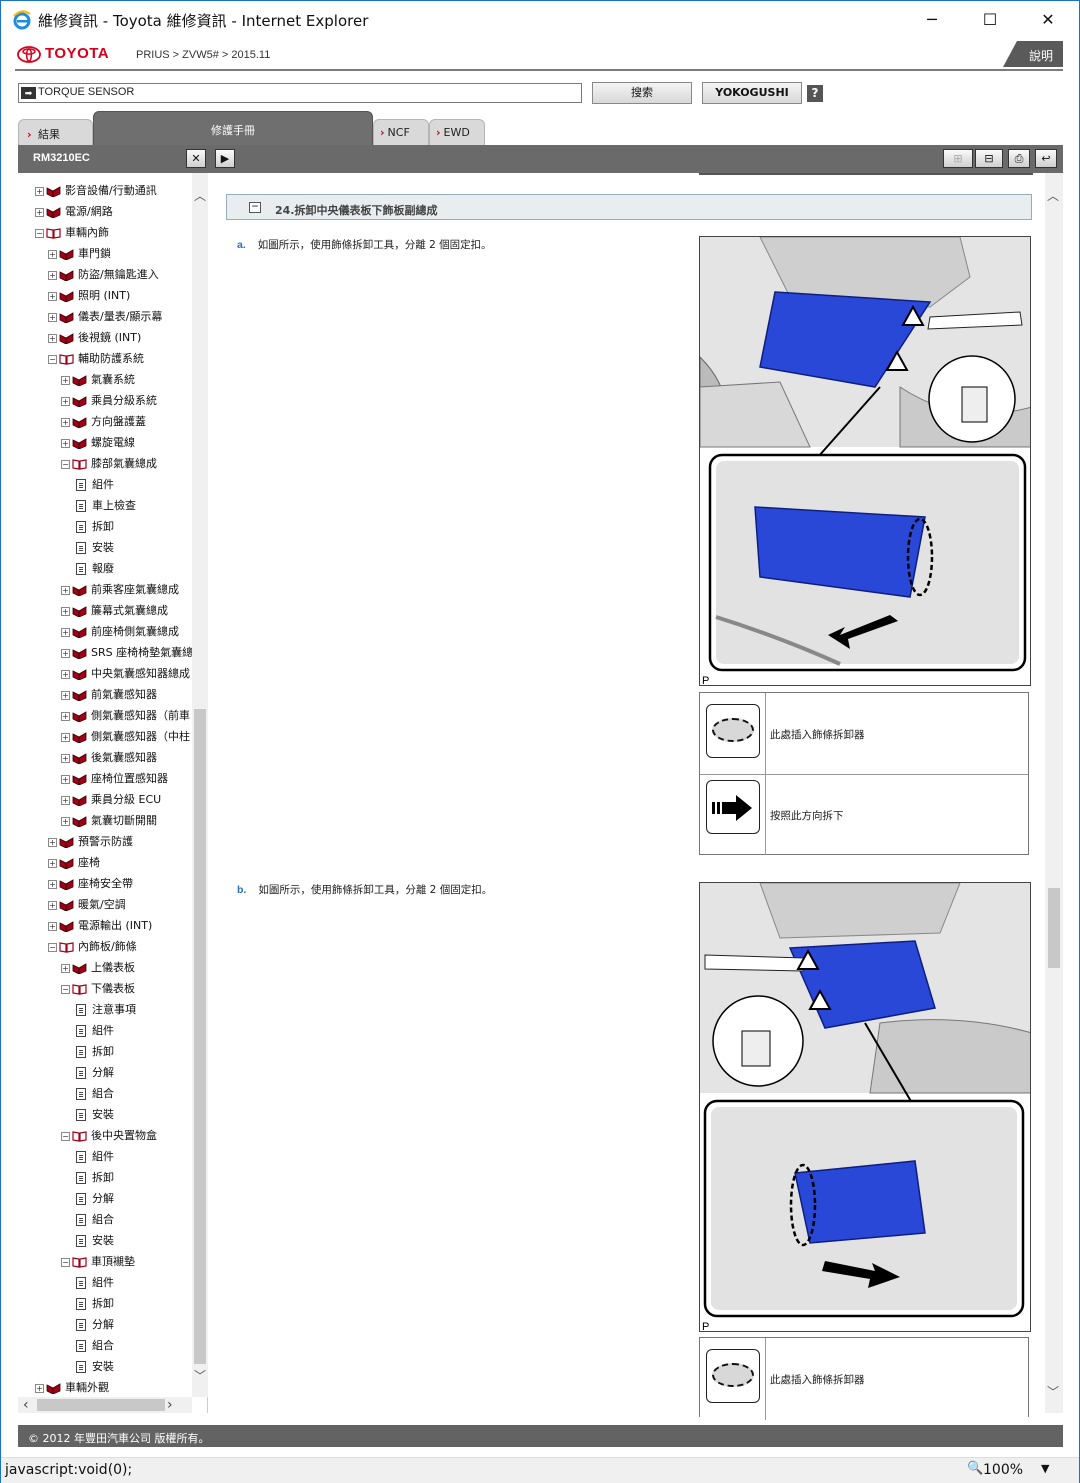 This screenshot has width=1080, height=1483. I want to click on tree-item: + 車門鎖, so click(79, 253).